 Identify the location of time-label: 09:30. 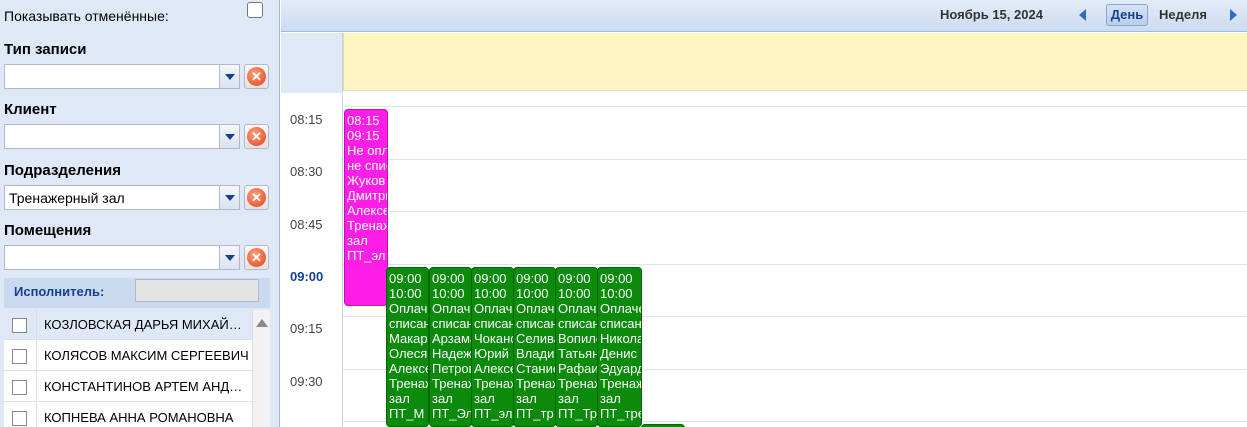
(306, 381).